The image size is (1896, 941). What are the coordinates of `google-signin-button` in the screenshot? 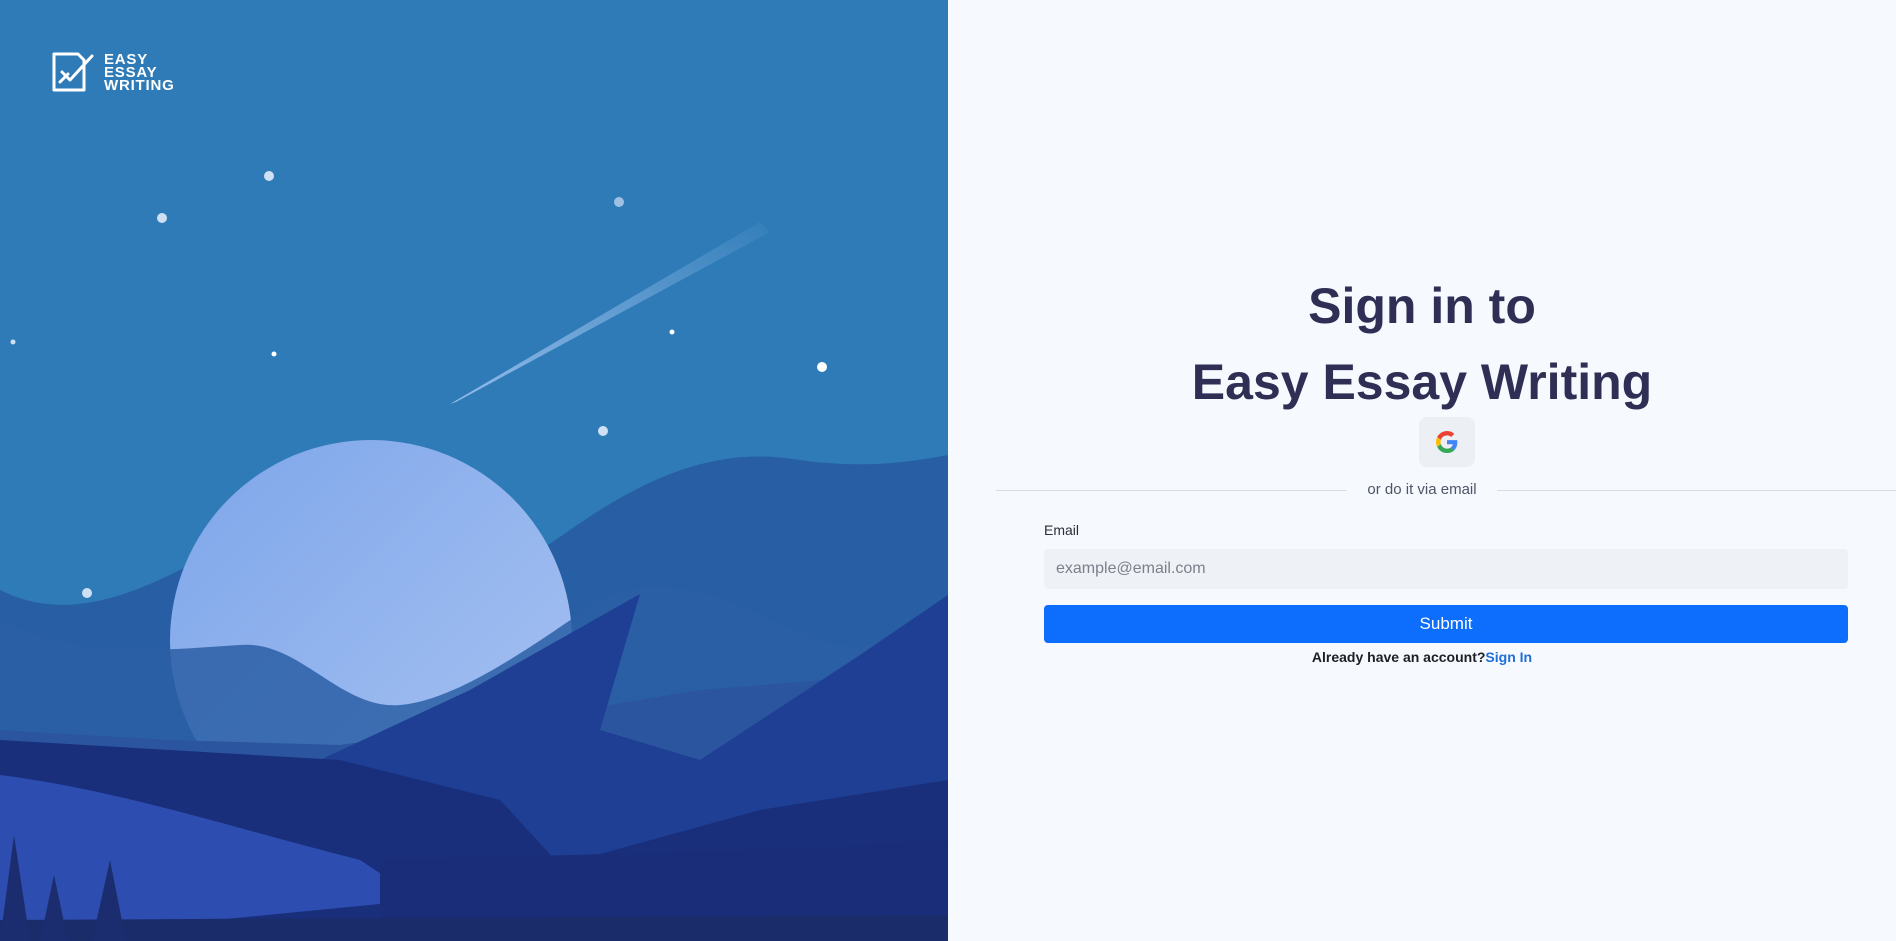 It's located at (1447, 442).